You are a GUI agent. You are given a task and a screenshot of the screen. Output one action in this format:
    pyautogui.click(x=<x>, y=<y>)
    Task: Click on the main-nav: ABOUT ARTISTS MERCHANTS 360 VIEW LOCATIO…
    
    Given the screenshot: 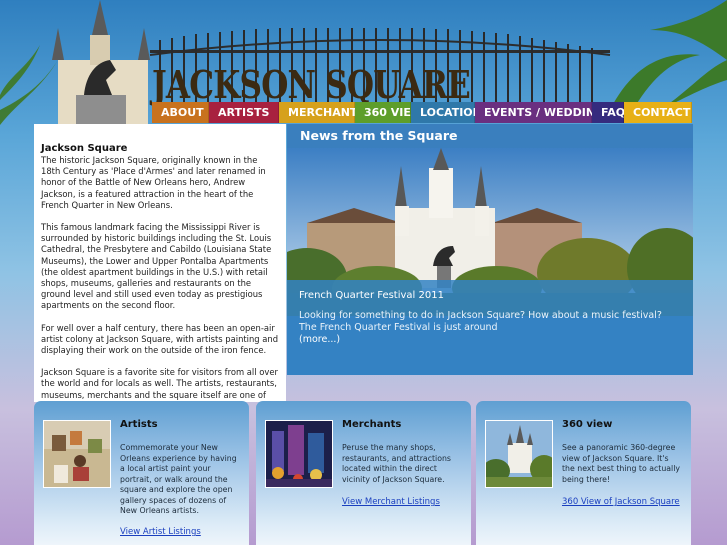 What is the action you would take?
    pyautogui.click(x=422, y=112)
    